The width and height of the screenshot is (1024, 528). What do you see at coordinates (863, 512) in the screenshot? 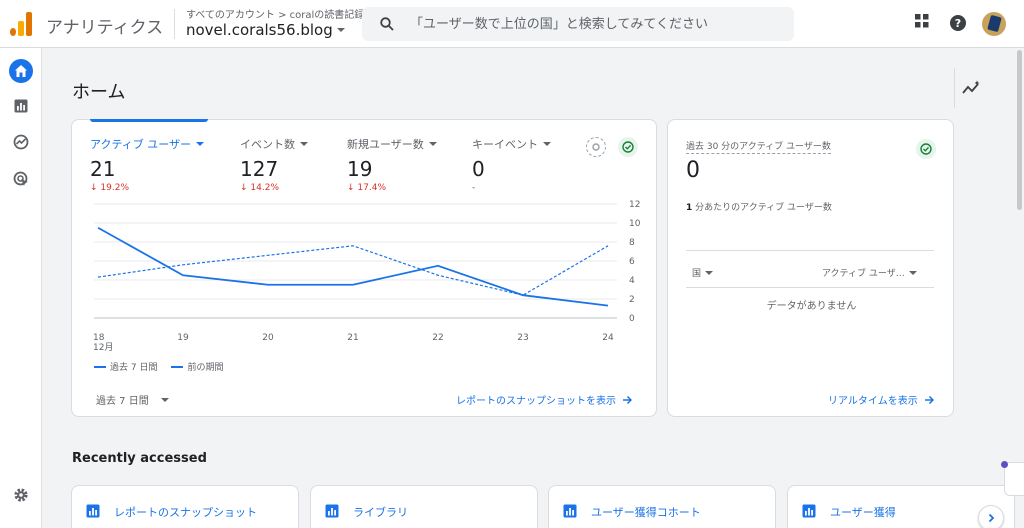
I see `recent-item-label: ユーザー獲得` at bounding box center [863, 512].